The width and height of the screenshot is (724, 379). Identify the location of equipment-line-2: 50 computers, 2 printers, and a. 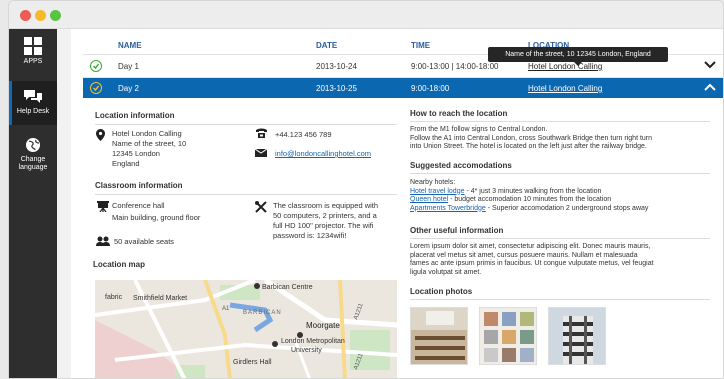
(325, 215).